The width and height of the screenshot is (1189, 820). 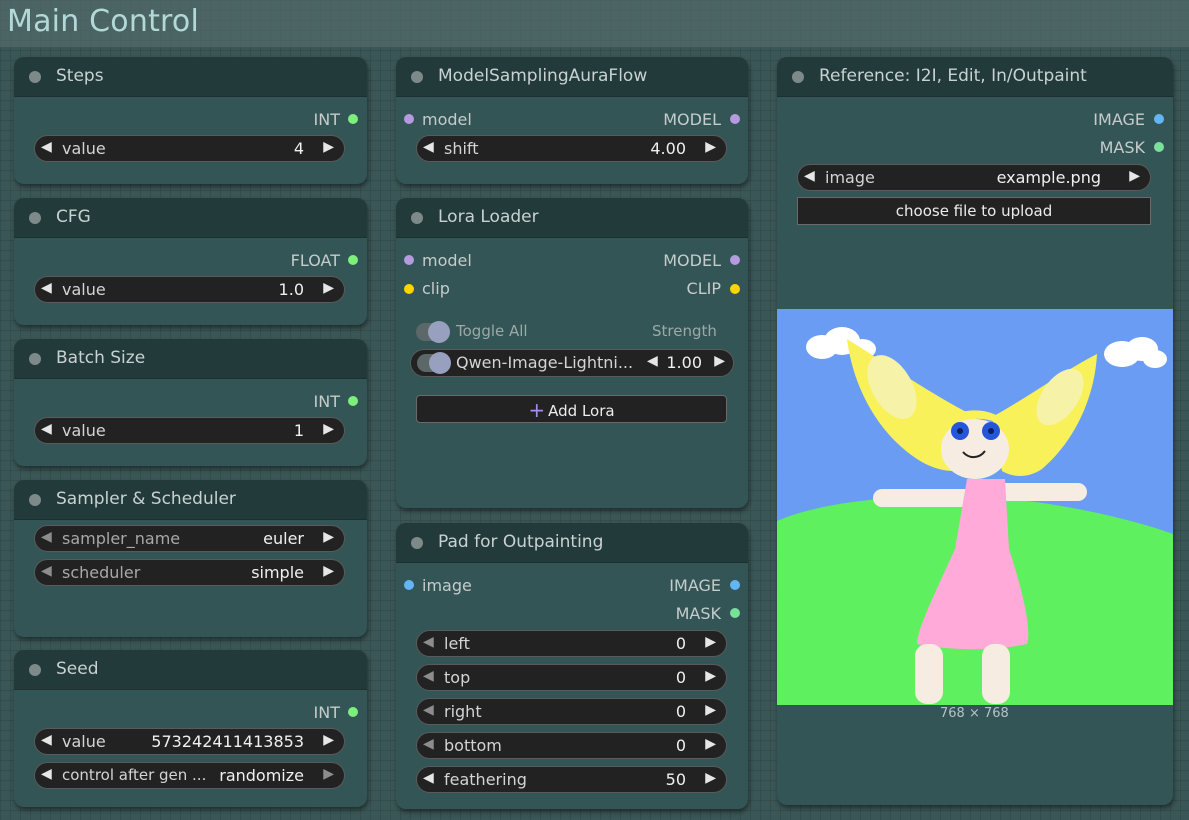 I want to click on node-header: CFG, so click(x=190, y=218).